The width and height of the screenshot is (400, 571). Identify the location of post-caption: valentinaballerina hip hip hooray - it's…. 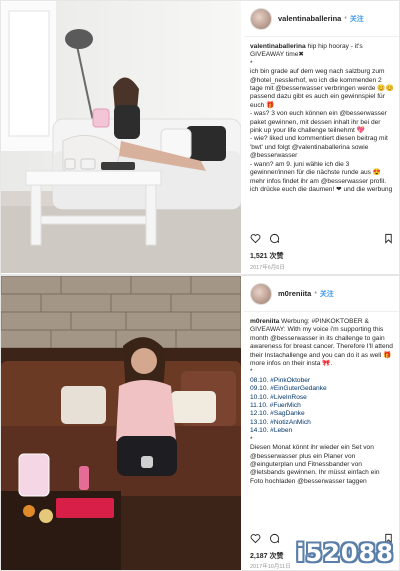
(321, 126).